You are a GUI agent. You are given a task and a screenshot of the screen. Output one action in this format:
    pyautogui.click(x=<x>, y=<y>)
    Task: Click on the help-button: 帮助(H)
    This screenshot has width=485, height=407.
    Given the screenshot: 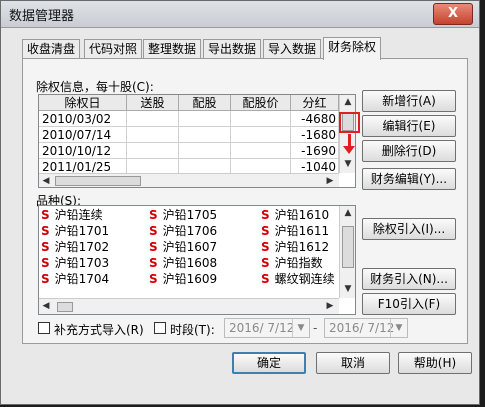 What is the action you would take?
    pyautogui.click(x=435, y=363)
    